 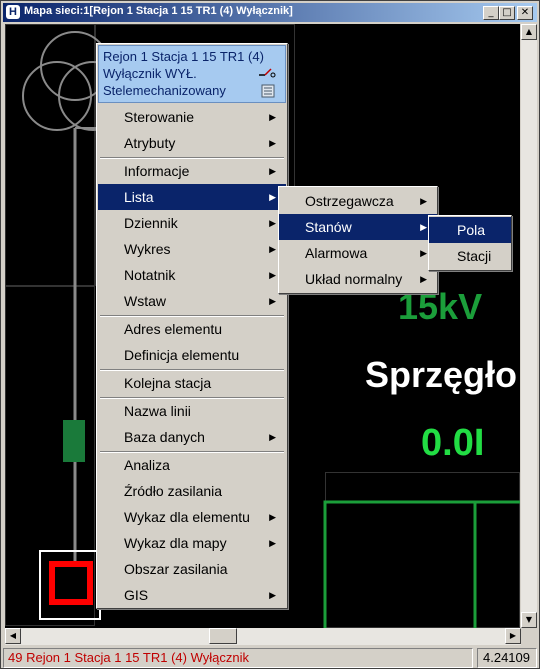 I want to click on switch-icon, so click(x=267, y=73).